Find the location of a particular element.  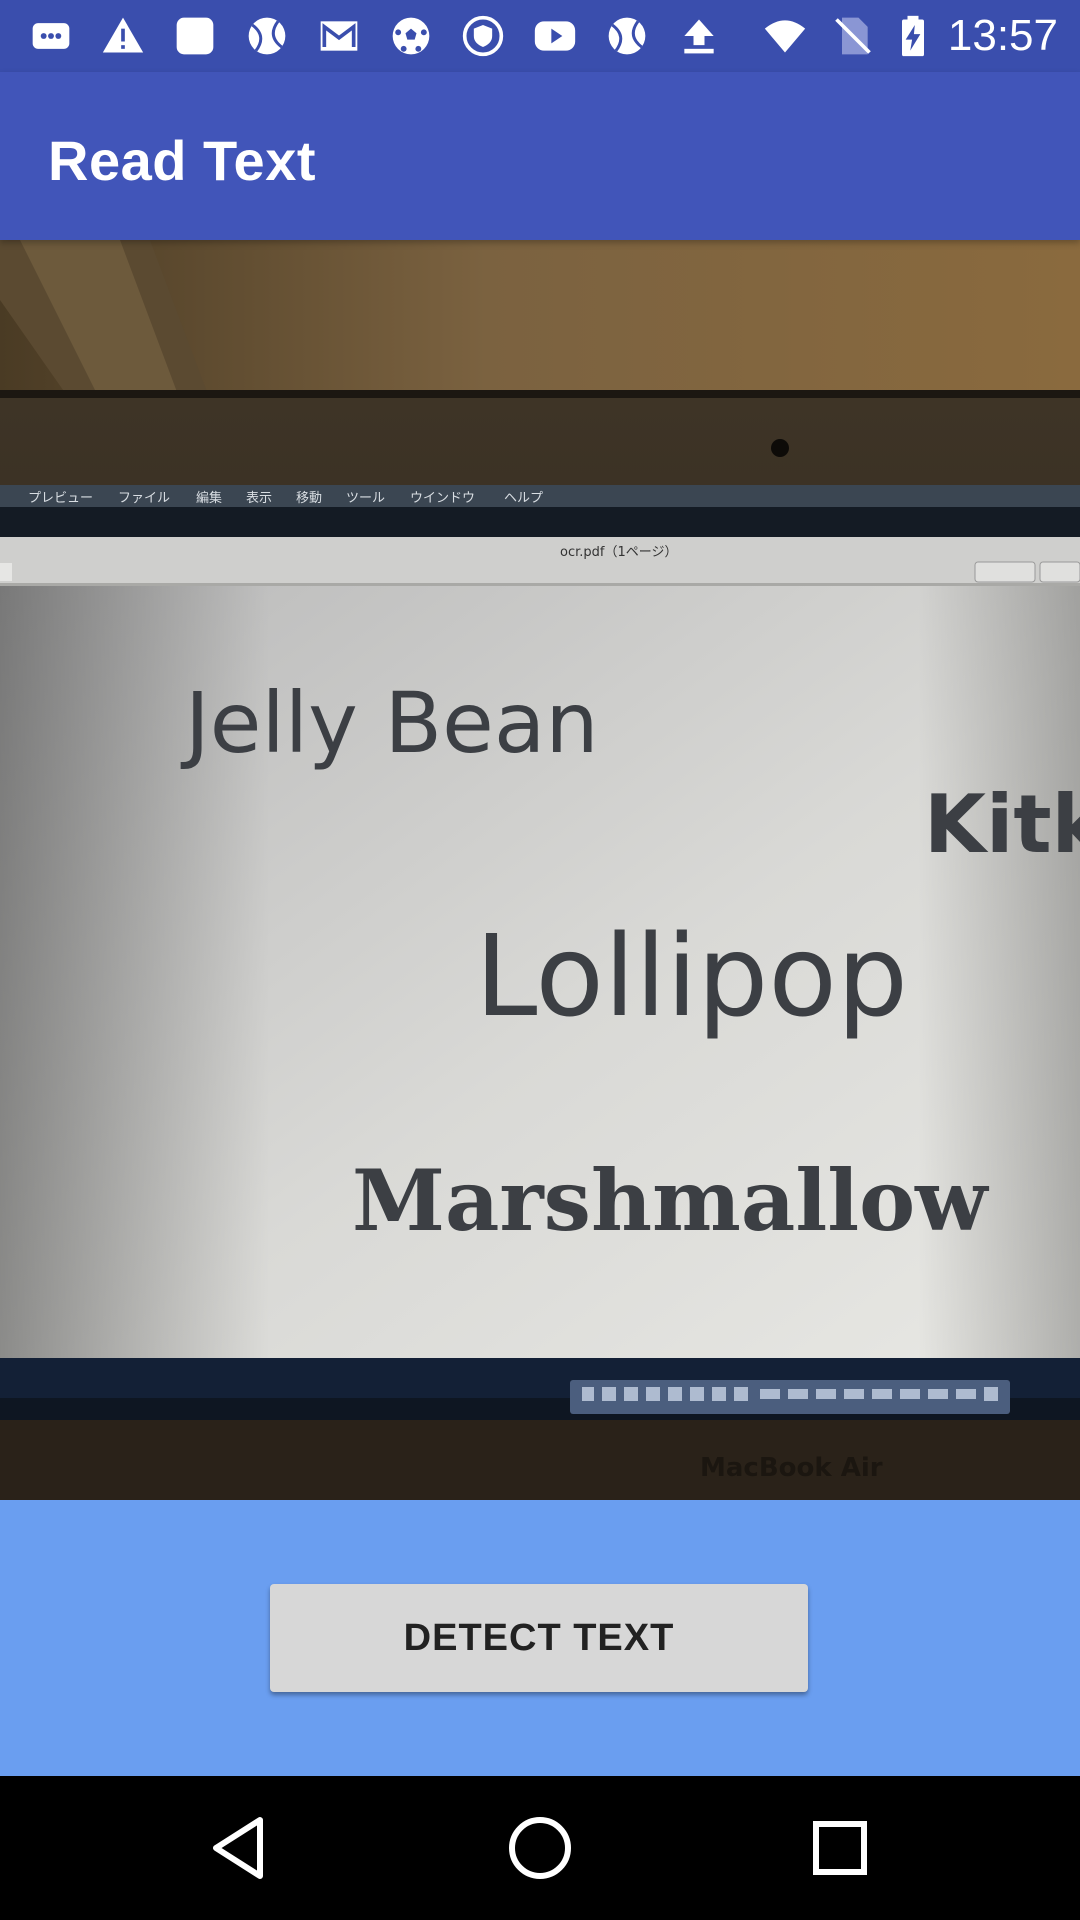

word-jelly-bean: Jelly Bean is located at coordinates (389, 723).